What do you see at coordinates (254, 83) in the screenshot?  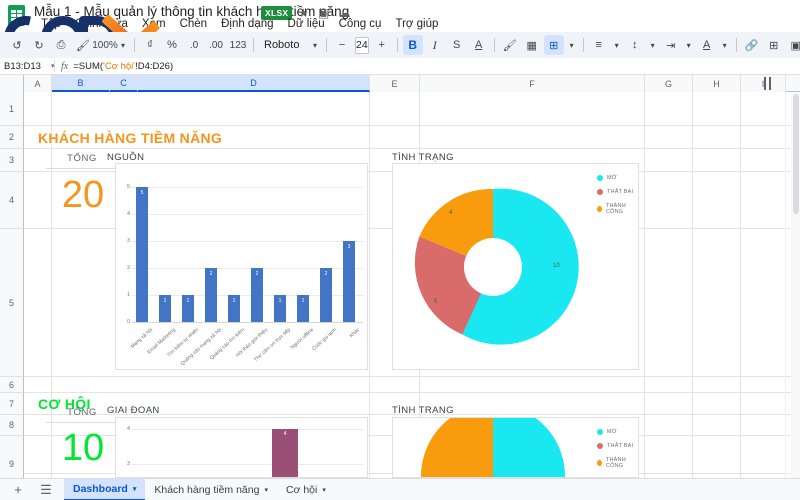 I see `column-header-d: D` at bounding box center [254, 83].